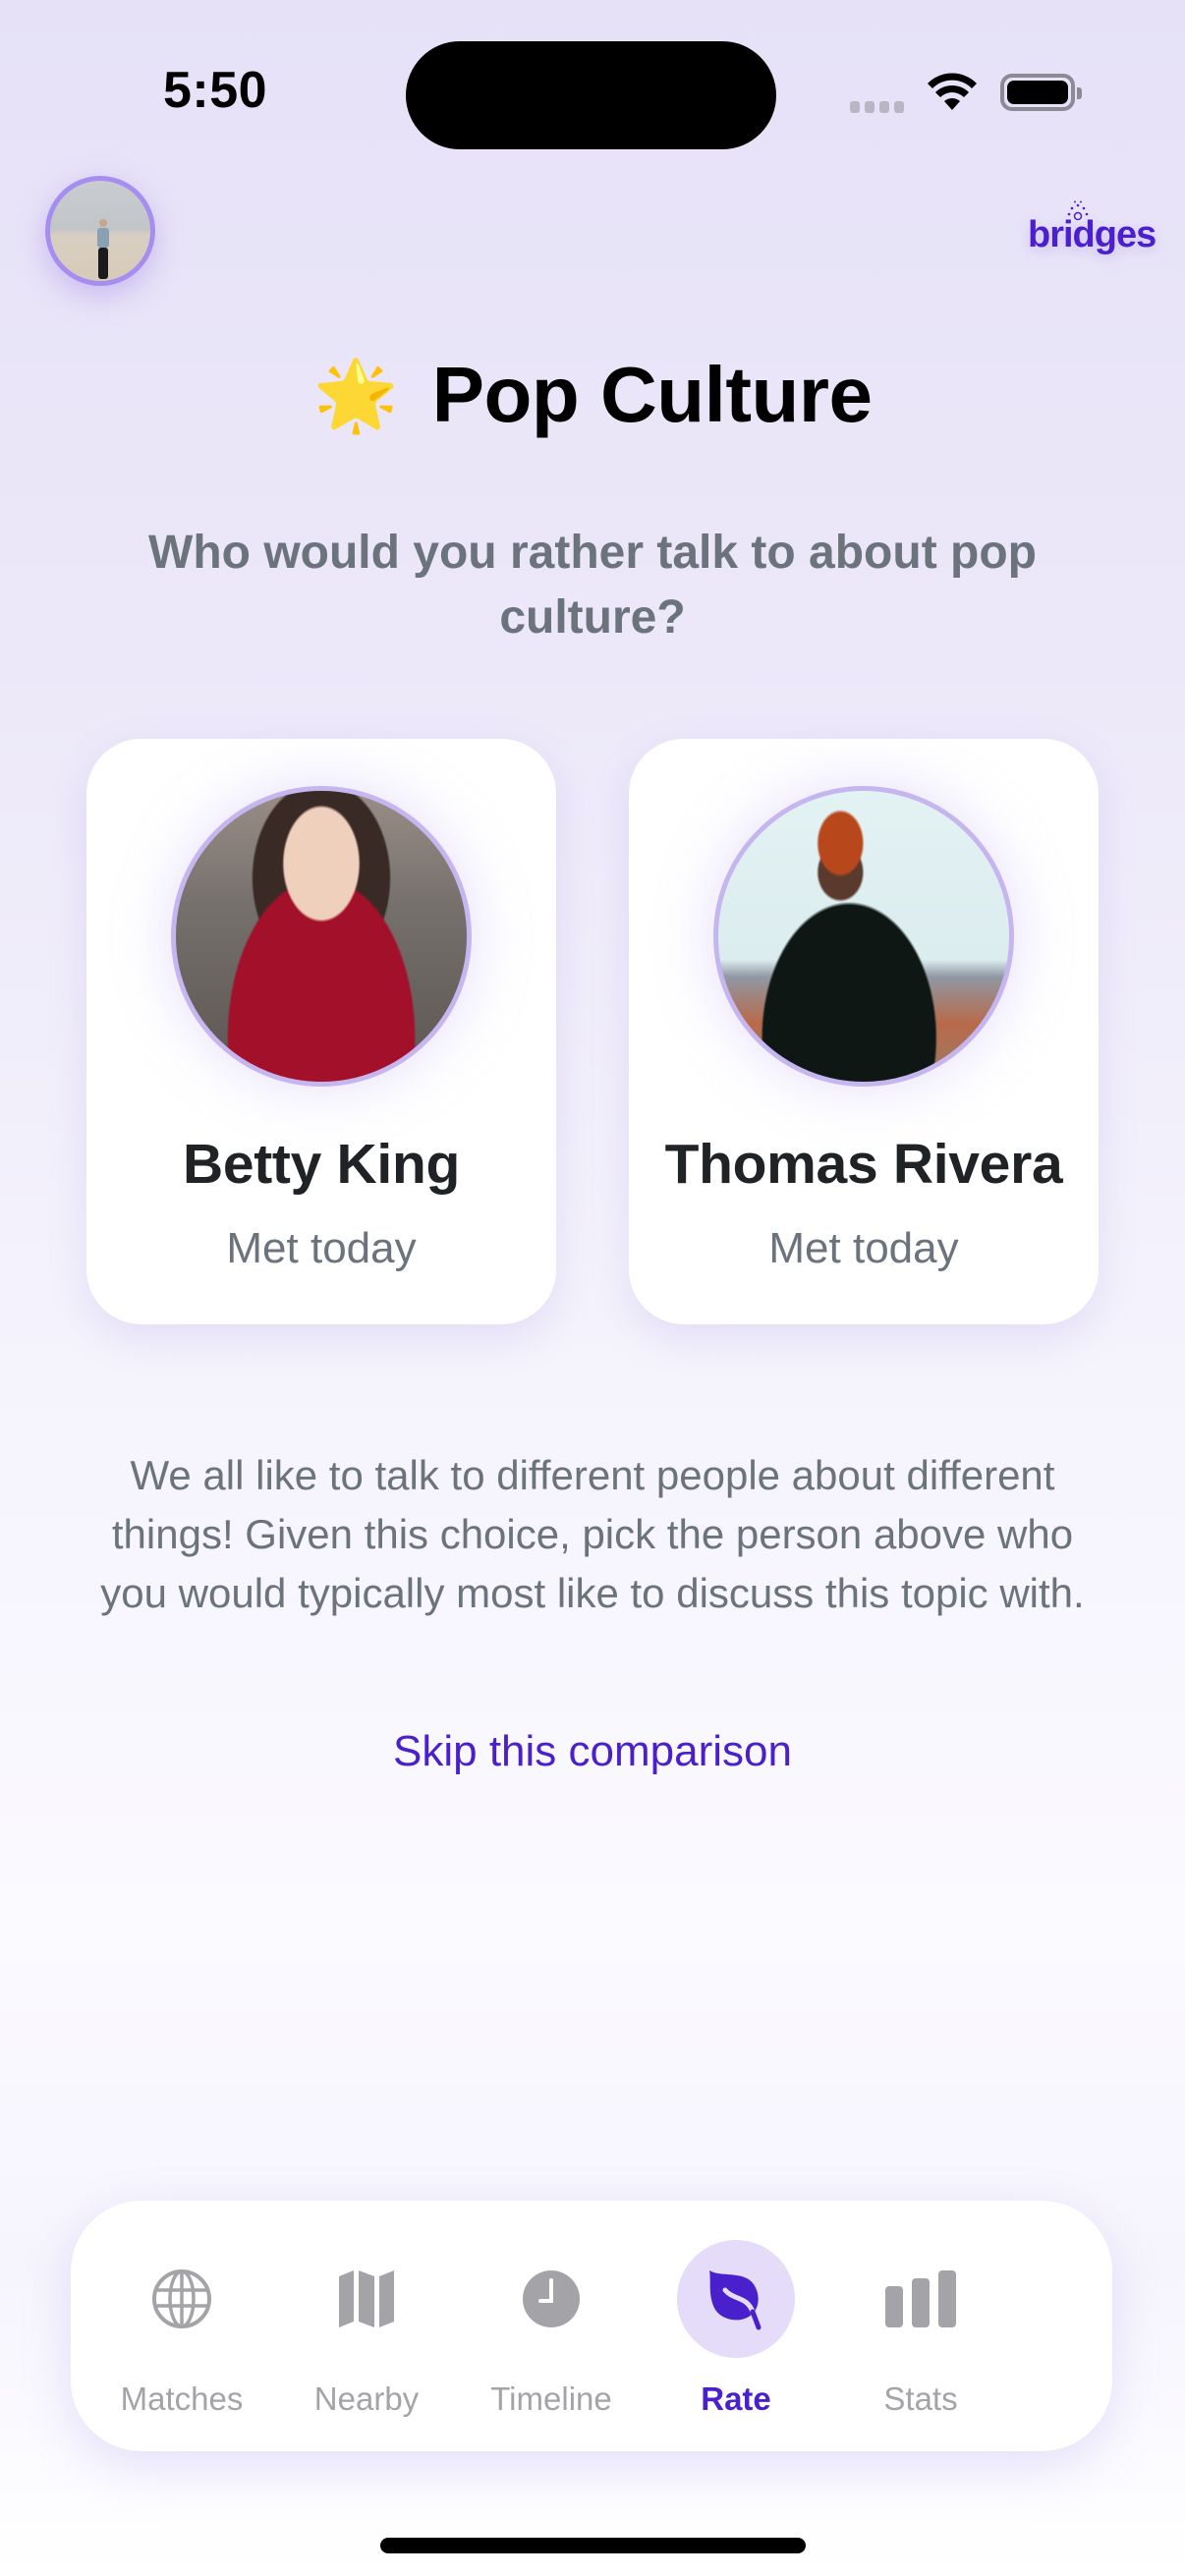 Image resolution: width=1185 pixels, height=2576 pixels. Describe the element at coordinates (921, 2398) in the screenshot. I see `tab-label: Stats` at that location.